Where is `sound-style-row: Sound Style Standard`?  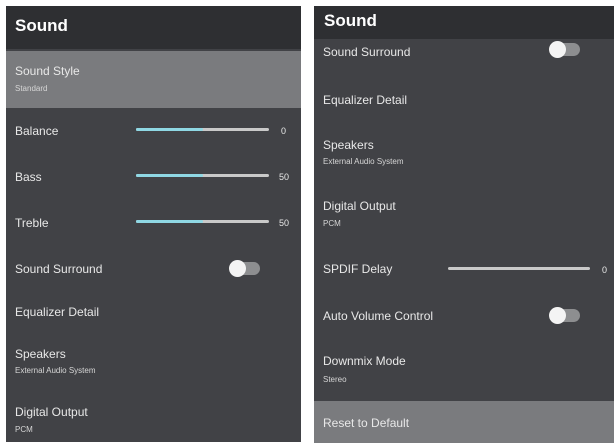 sound-style-row: Sound Style Standard is located at coordinates (153, 79).